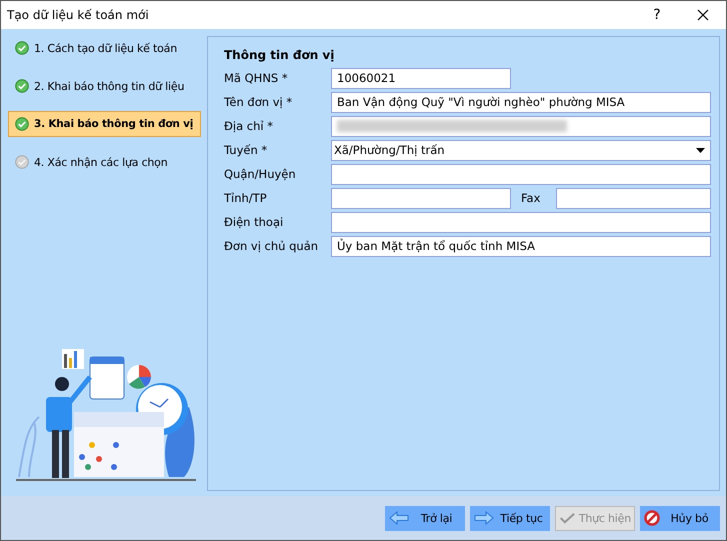 Image resolution: width=727 pixels, height=541 pixels. I want to click on field-label: Tuyến *, so click(246, 150).